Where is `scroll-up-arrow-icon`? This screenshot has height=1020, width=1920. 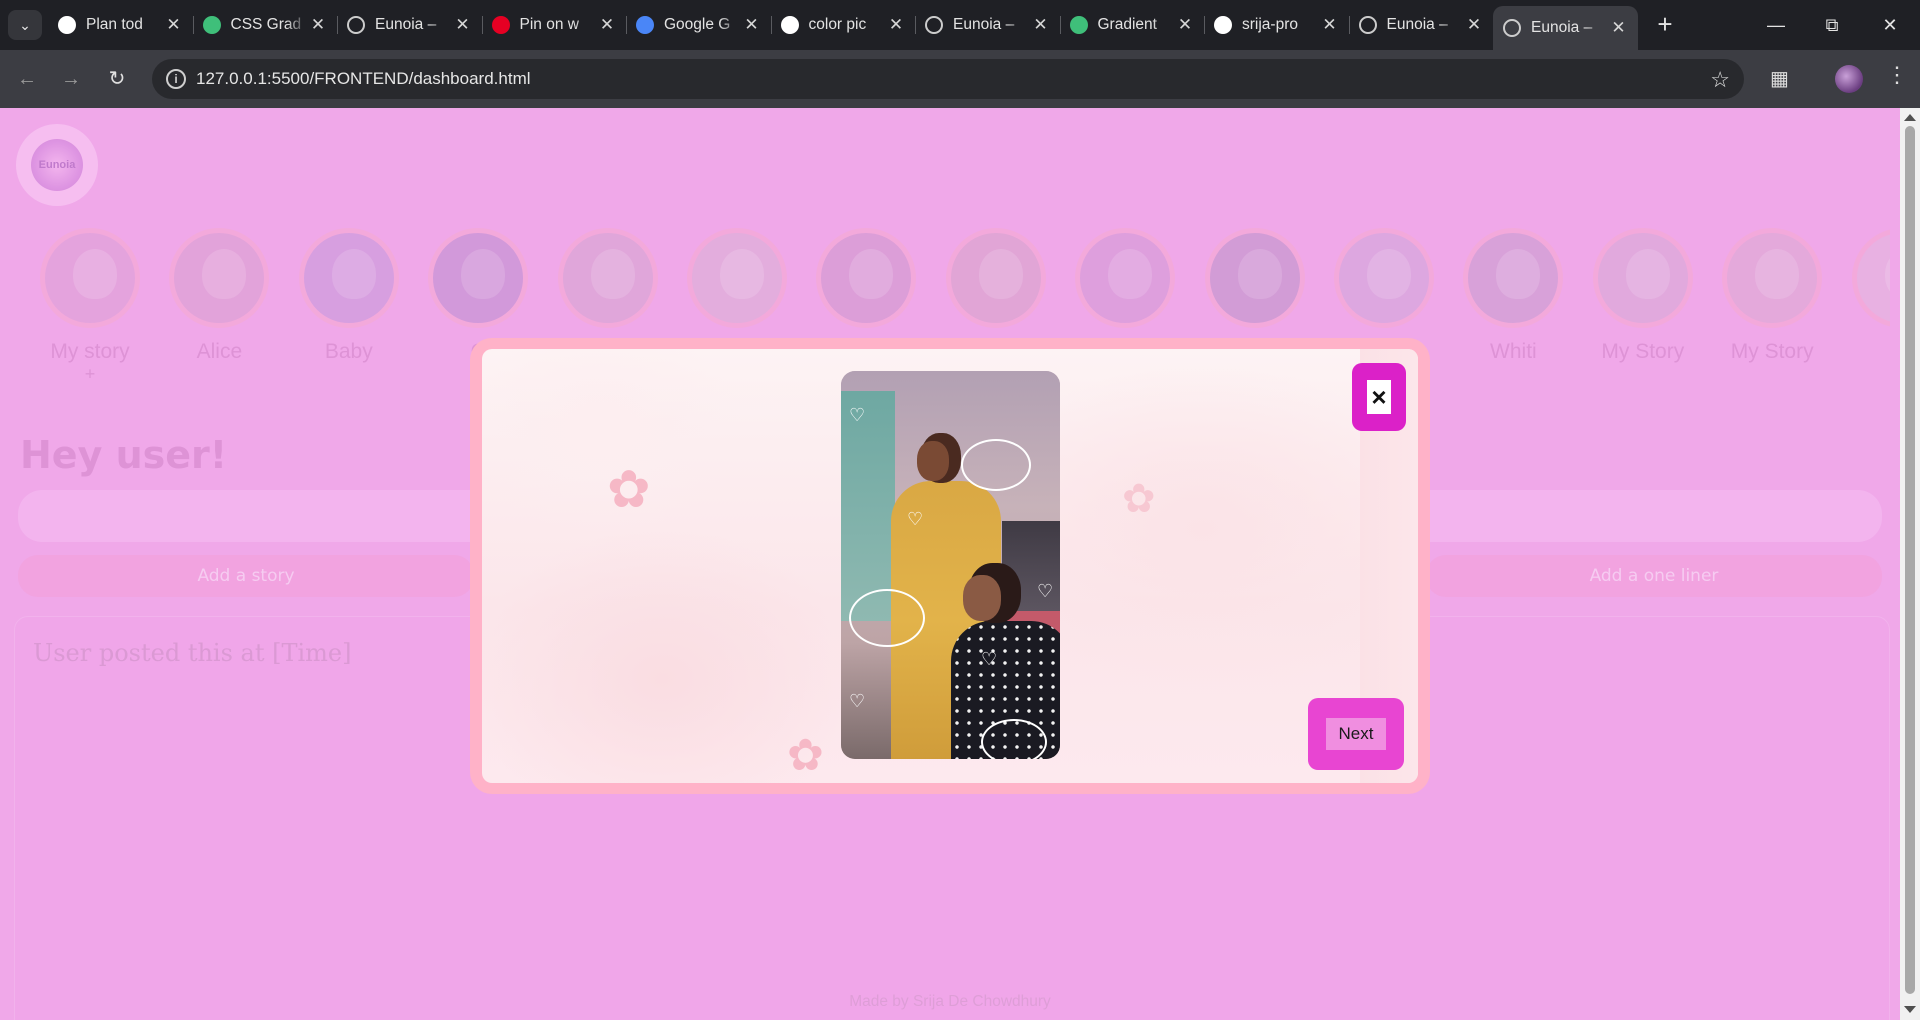
scroll-up-arrow-icon is located at coordinates (1910, 117).